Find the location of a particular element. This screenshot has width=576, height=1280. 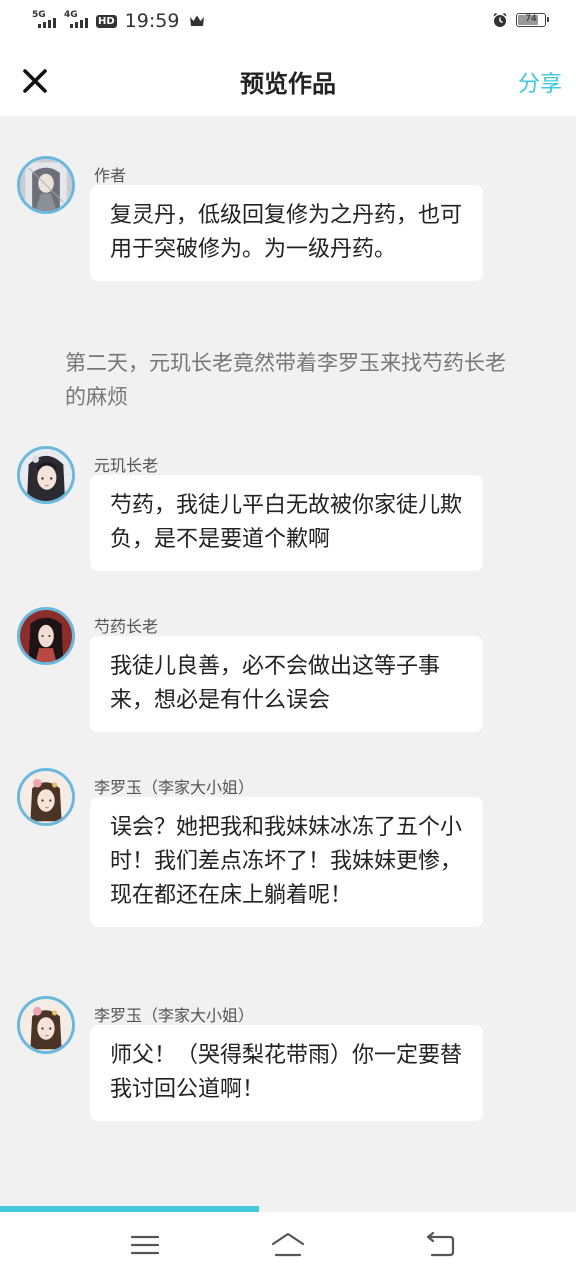

sender-name: 元玑长老 is located at coordinates (126, 465).